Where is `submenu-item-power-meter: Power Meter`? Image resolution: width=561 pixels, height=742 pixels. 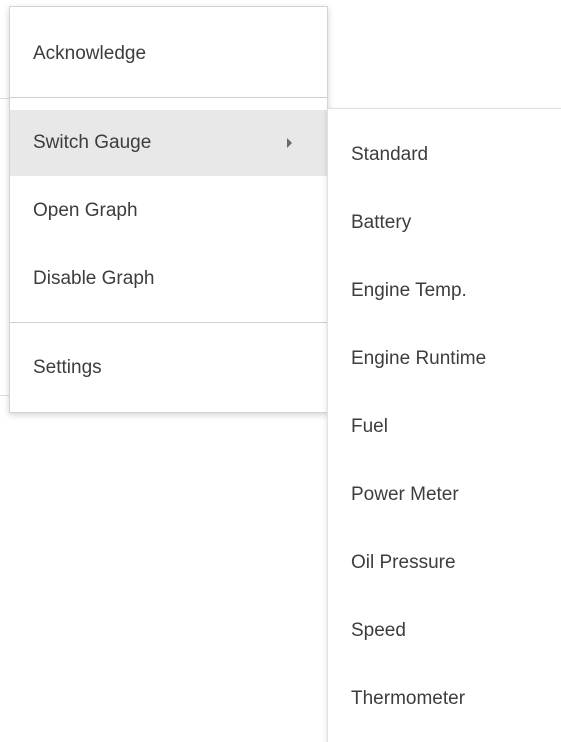 submenu-item-power-meter: Power Meter is located at coordinates (444, 495).